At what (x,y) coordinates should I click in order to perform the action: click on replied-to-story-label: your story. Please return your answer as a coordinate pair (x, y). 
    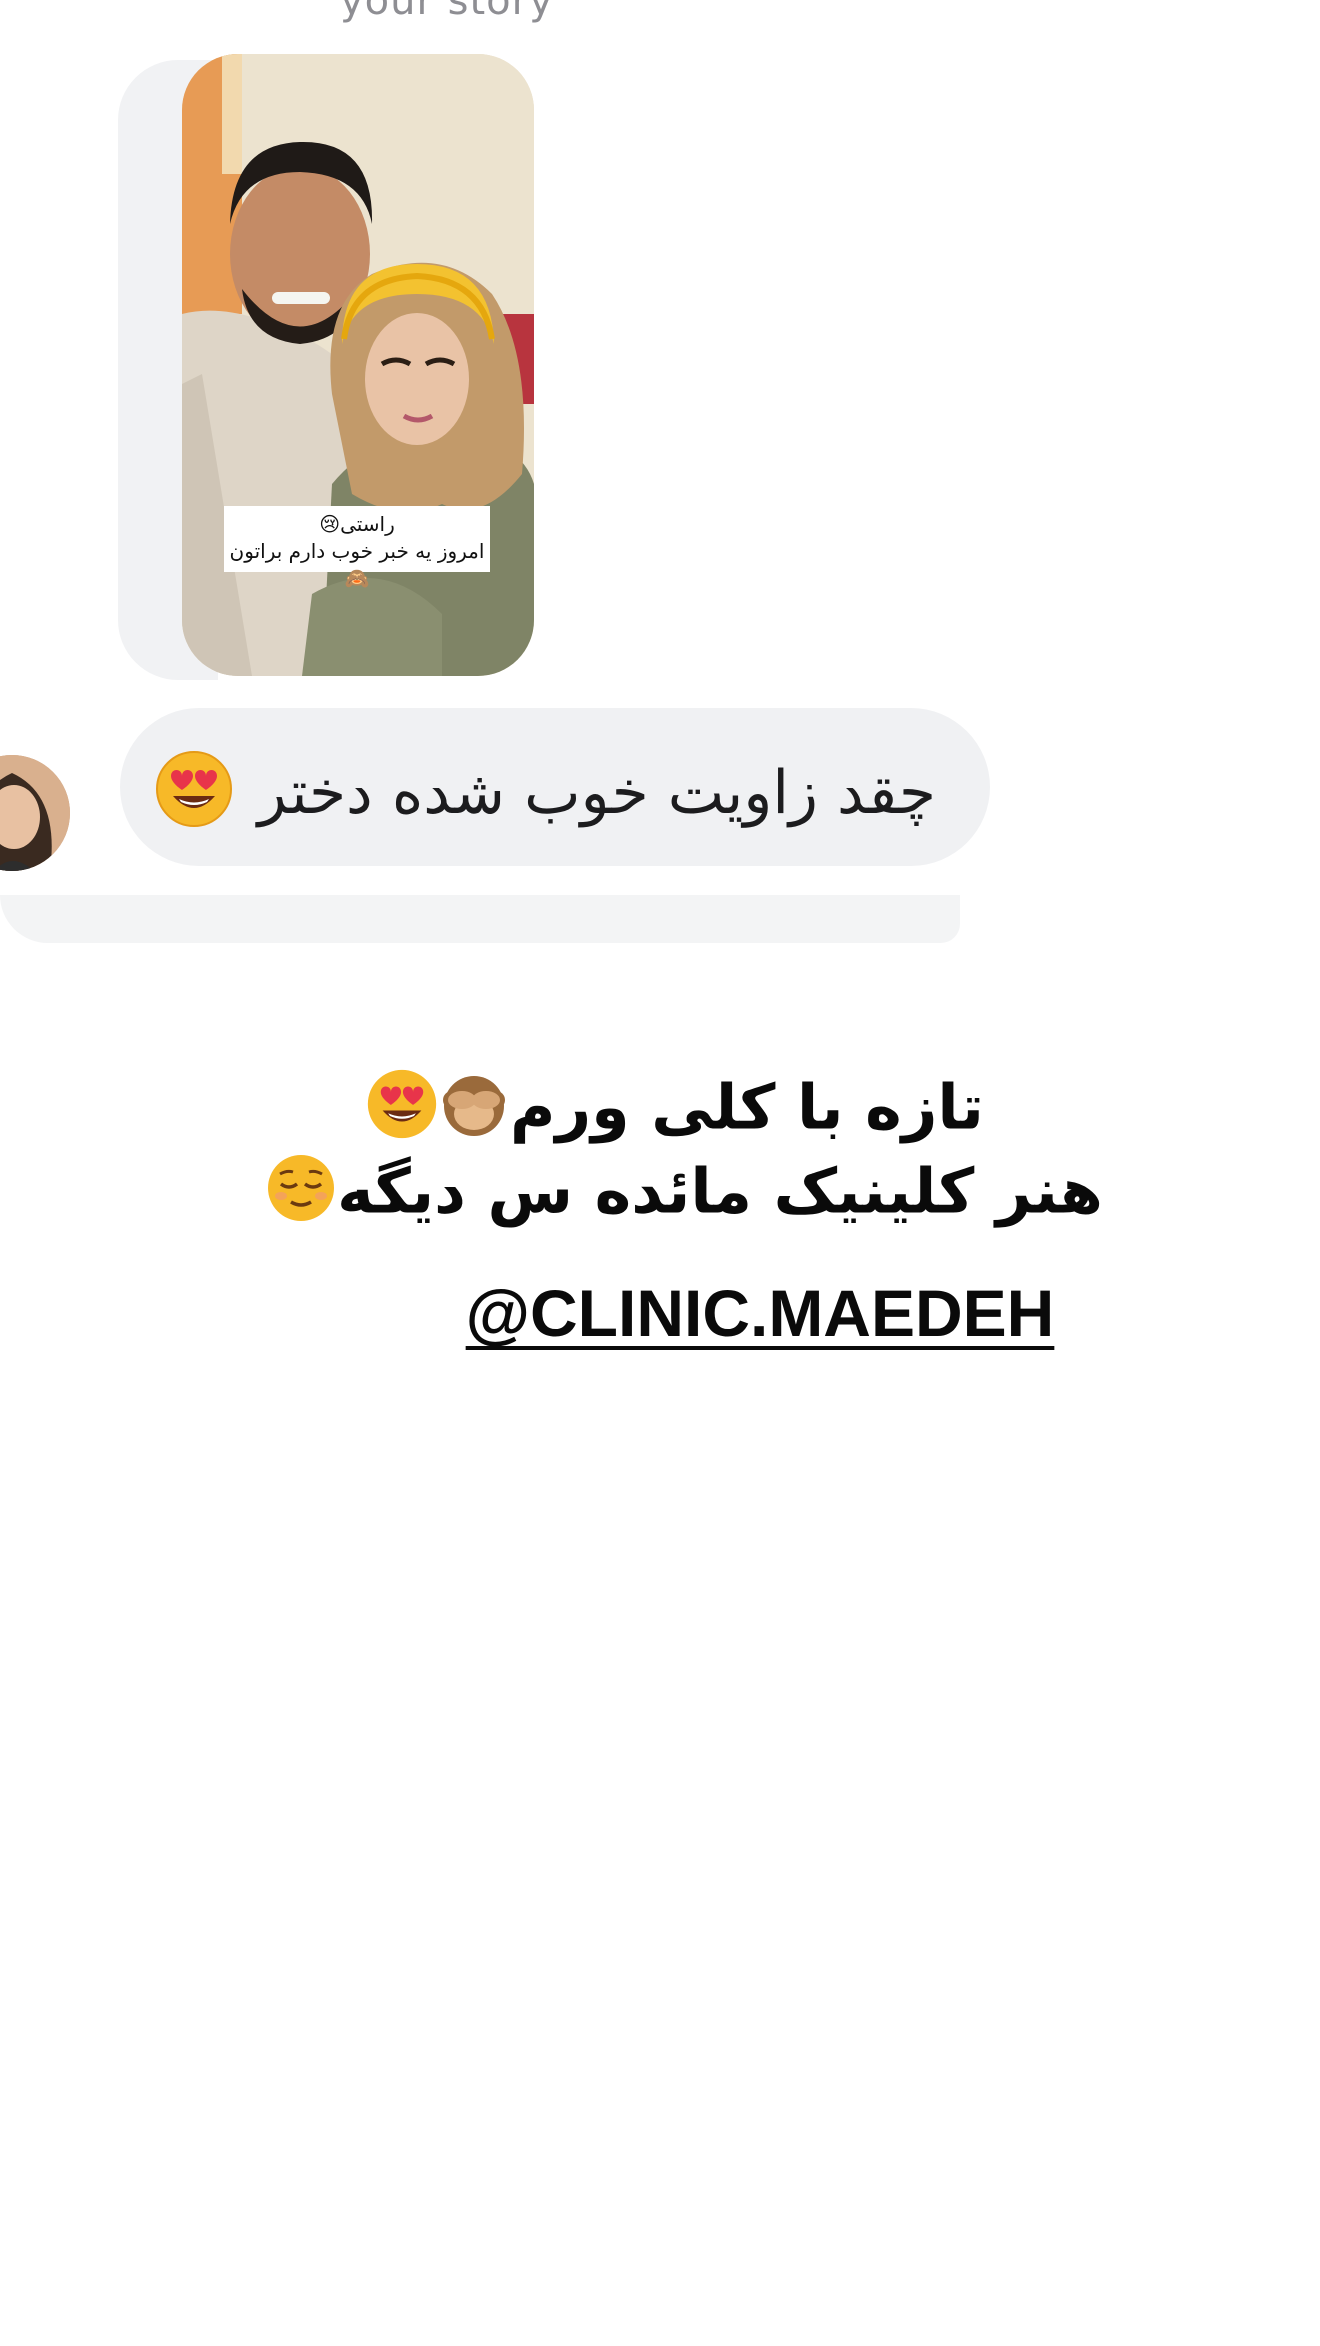
    Looking at the image, I should click on (447, 12).